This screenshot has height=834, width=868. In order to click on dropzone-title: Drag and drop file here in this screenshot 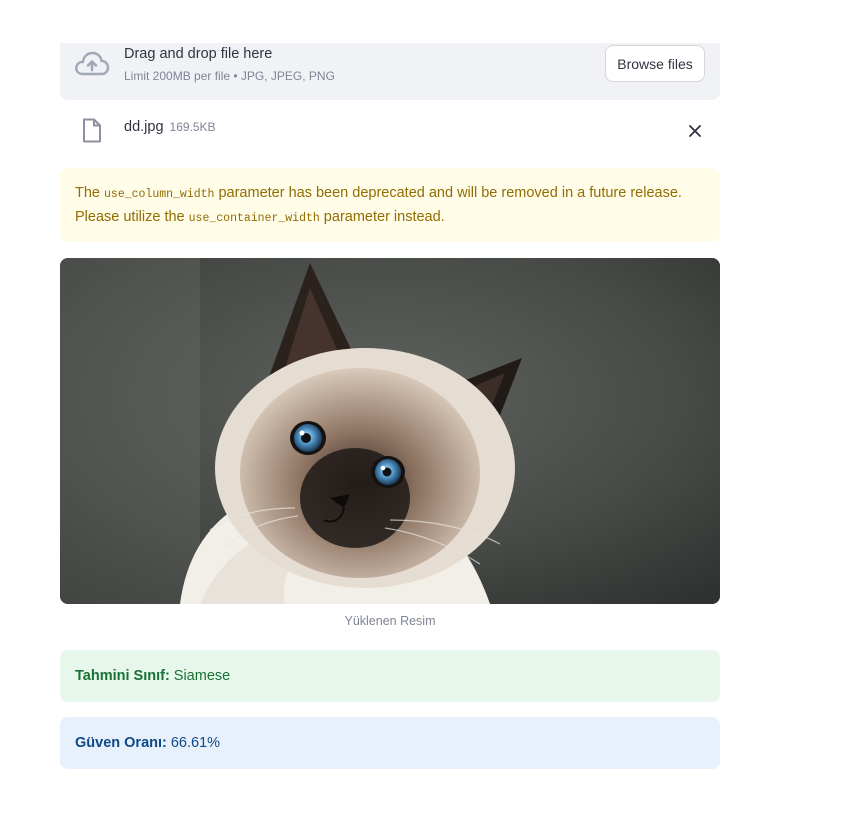, I will do `click(198, 54)`.